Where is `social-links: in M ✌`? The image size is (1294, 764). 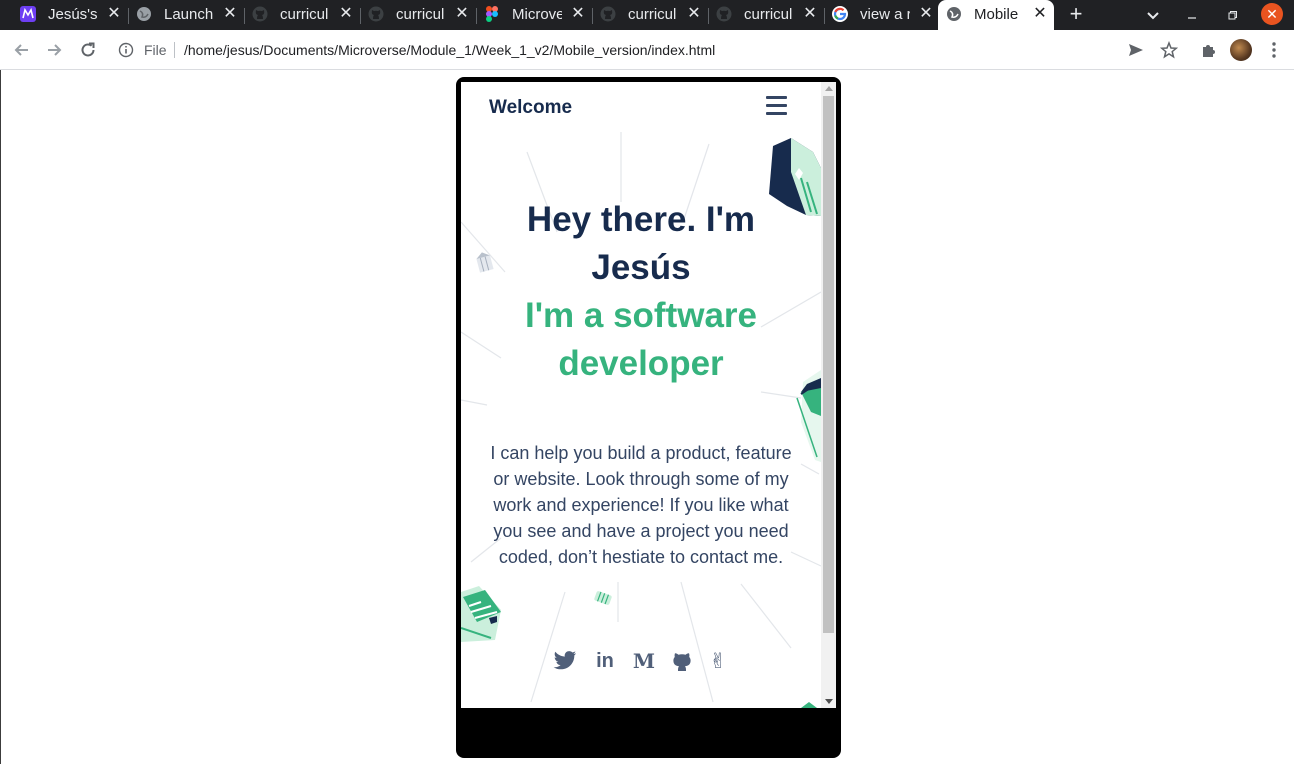 social-links: in M ✌ is located at coordinates (643, 662).